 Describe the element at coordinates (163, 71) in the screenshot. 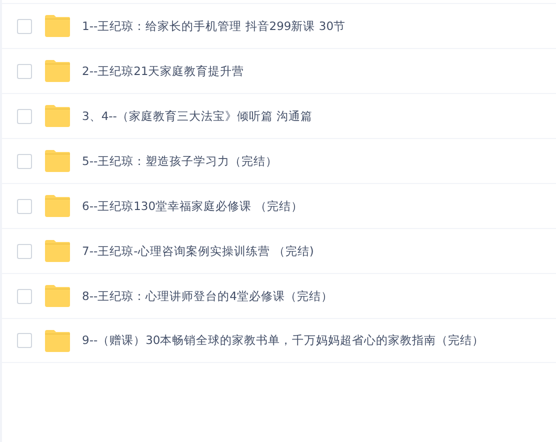

I see `folder-name: 2--王纪琼21天家庭教育提升营` at that location.